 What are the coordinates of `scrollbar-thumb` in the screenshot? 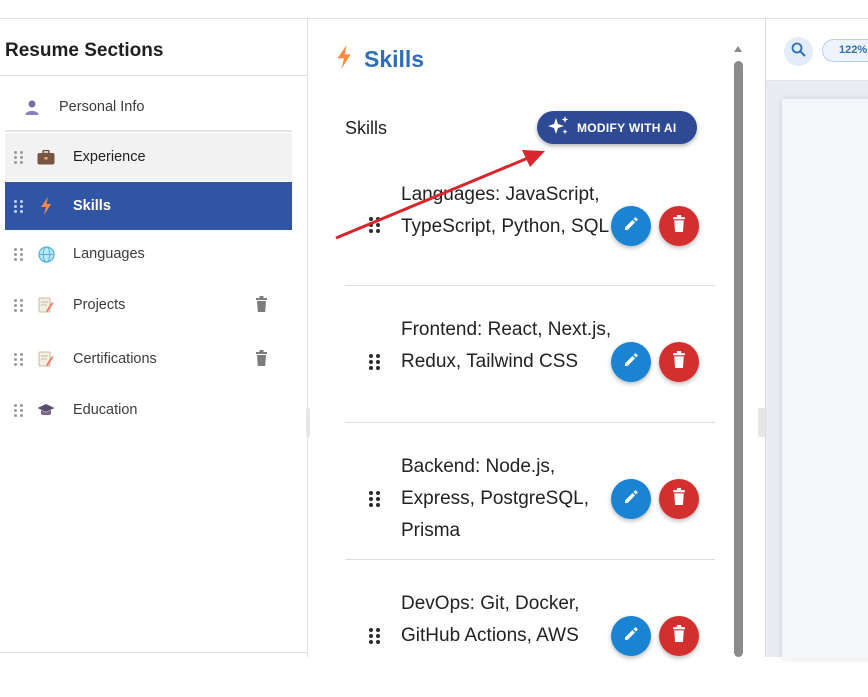 It's located at (738, 359).